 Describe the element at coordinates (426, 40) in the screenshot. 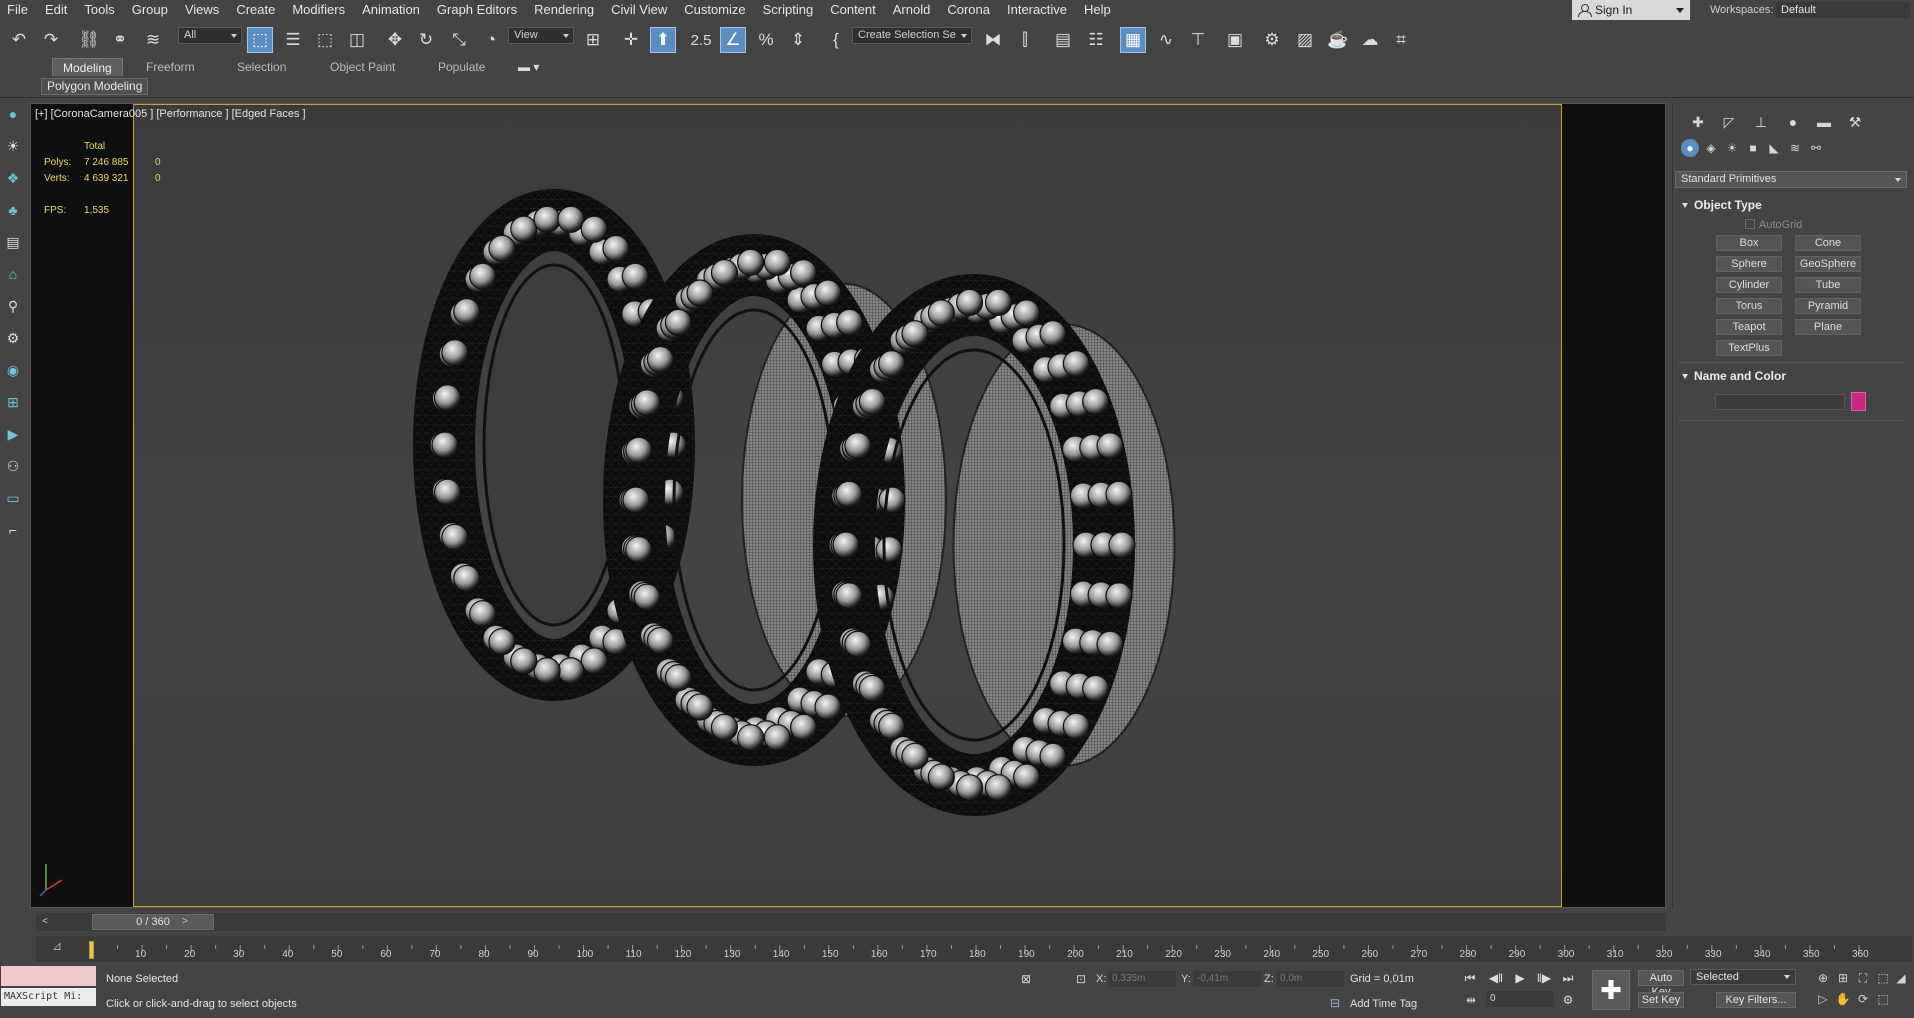

I see `rotate-icon: ↻` at that location.